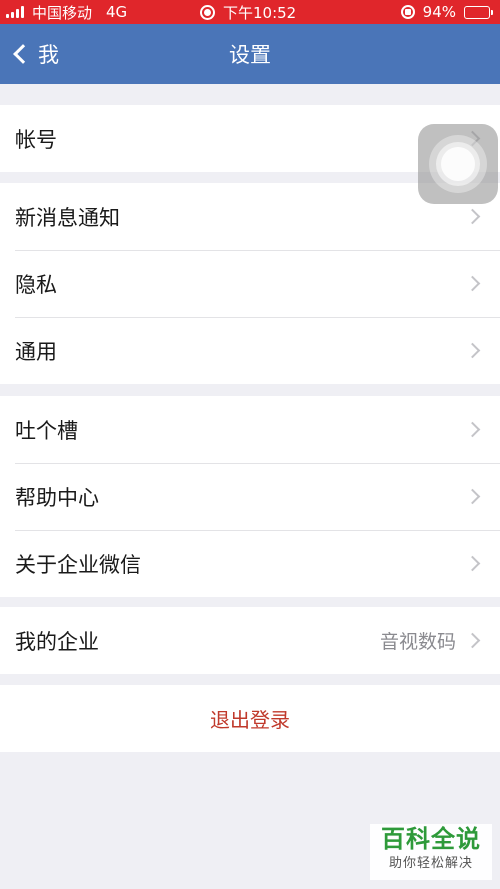  I want to click on settings-item-my-enterprise: 我的企业 音视数码, so click(250, 640).